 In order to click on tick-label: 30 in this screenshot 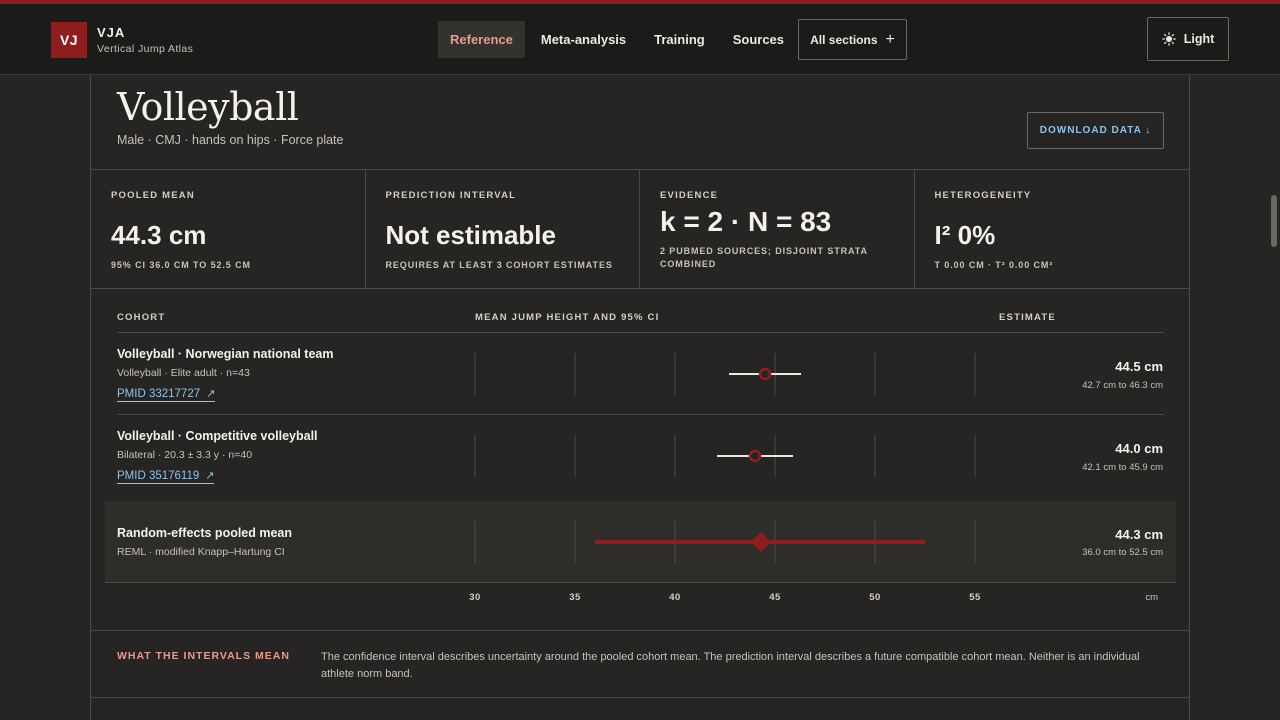, I will do `click(475, 597)`.